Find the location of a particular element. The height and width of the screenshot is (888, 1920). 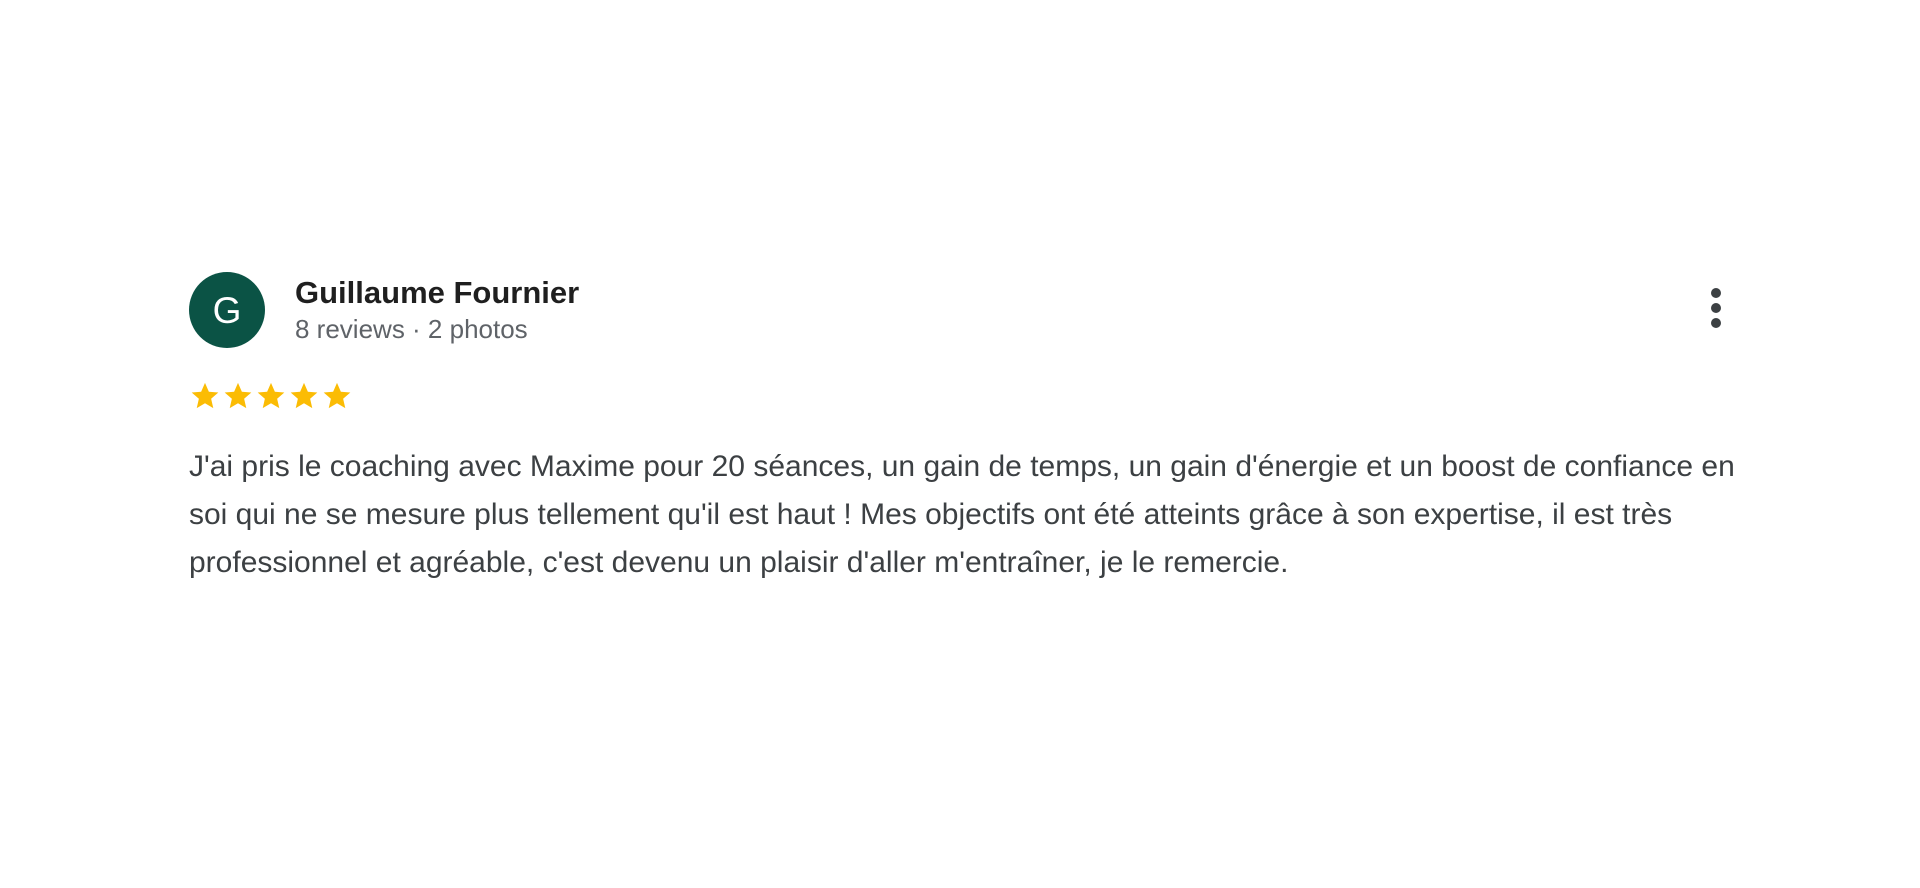

author-block: Guillaume Fournier 8 reviews · 2 photos is located at coordinates (437, 309).